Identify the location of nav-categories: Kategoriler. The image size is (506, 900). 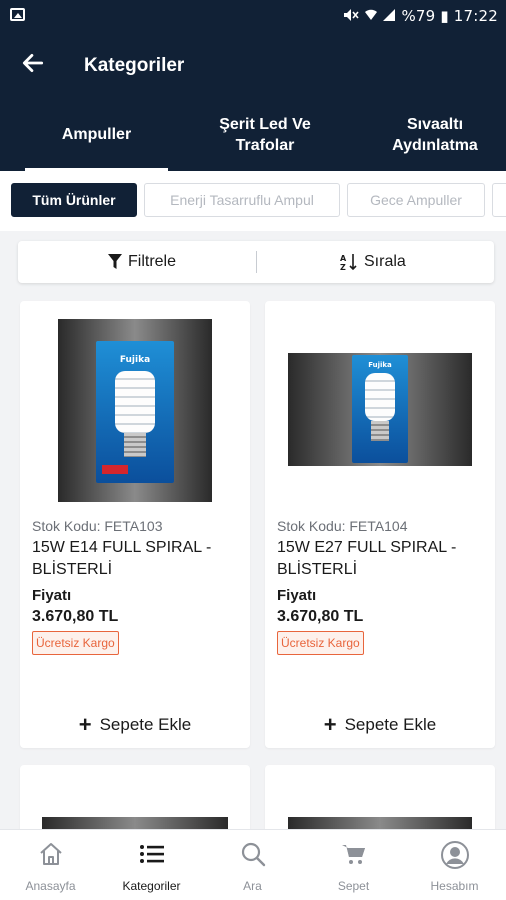
(151, 865).